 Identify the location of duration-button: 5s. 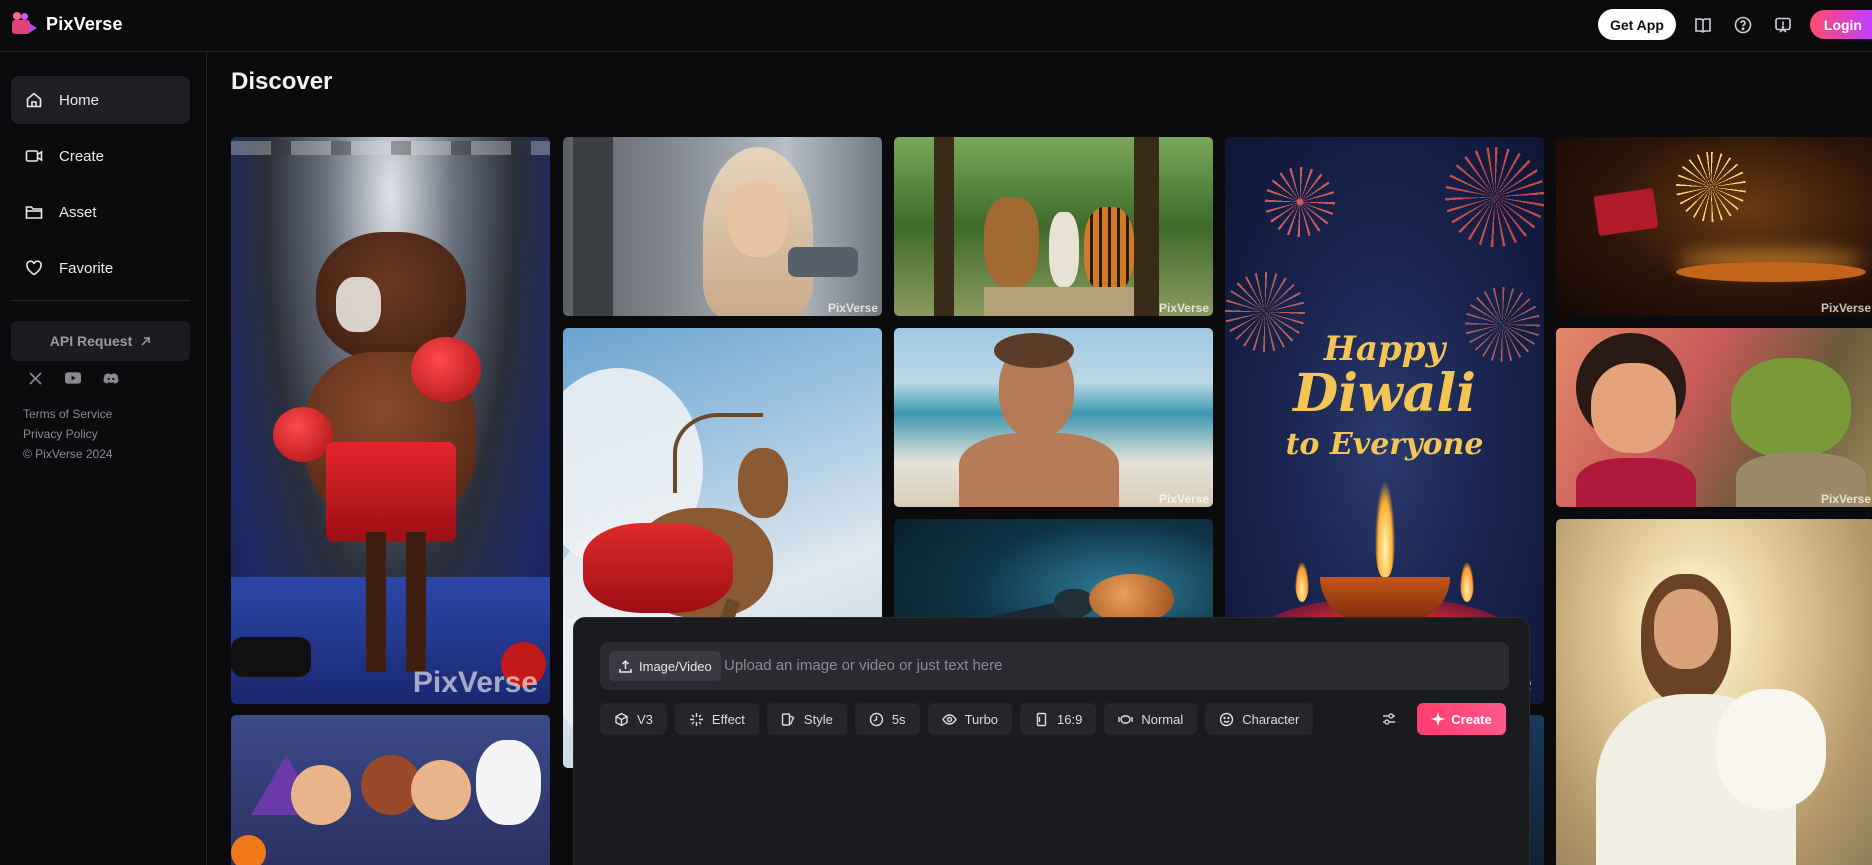
(887, 719).